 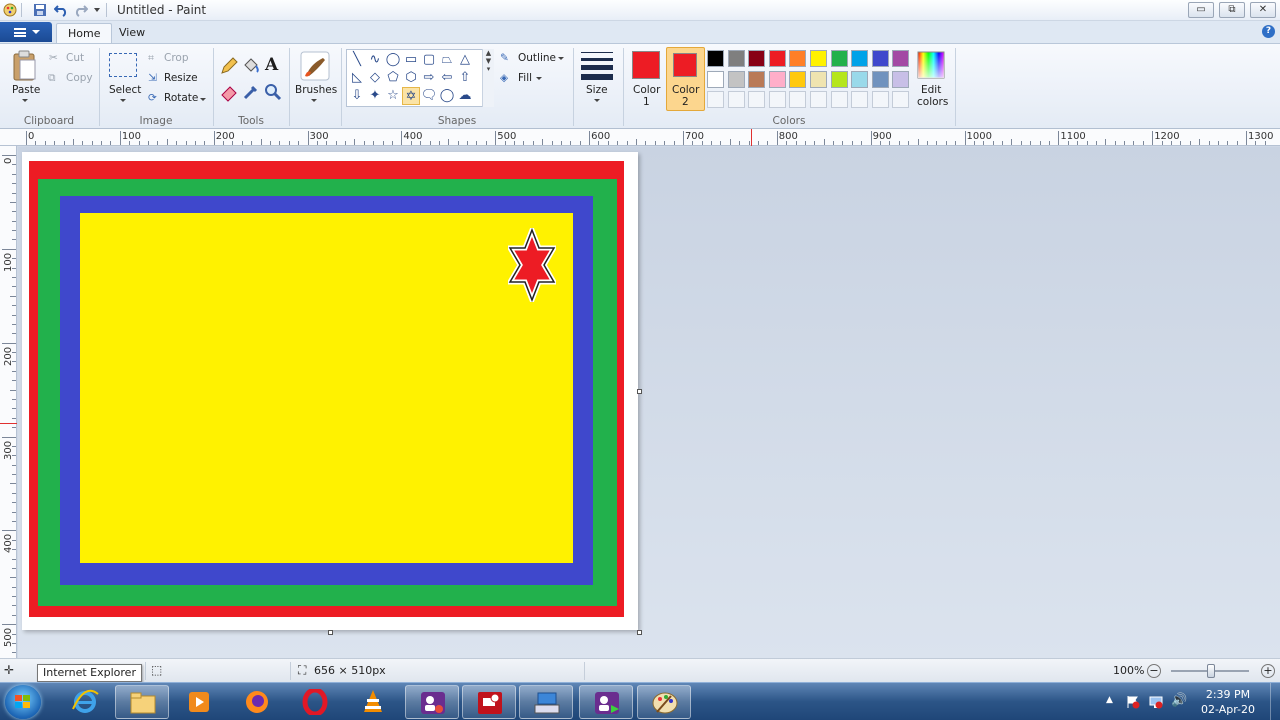 What do you see at coordinates (181, 78) in the screenshot?
I see `resize-button: Resize` at bounding box center [181, 78].